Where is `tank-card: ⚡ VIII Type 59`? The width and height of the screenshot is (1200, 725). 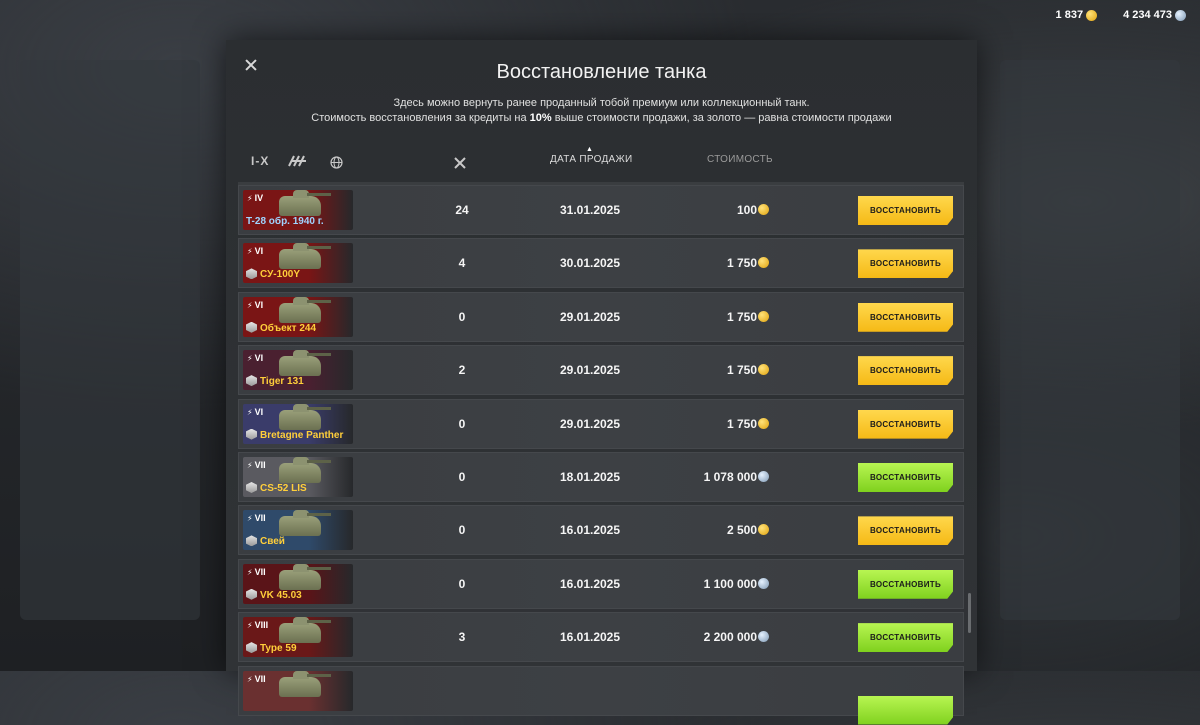 tank-card: ⚡ VIII Type 59 is located at coordinates (298, 637).